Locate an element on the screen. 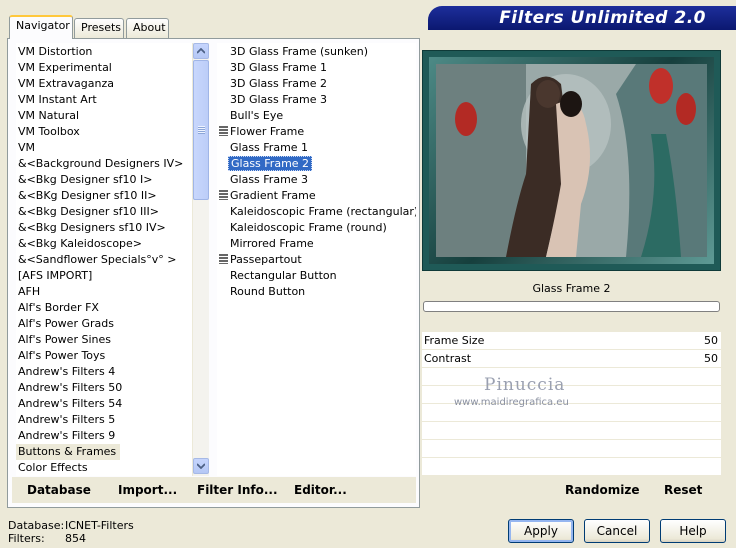 The height and width of the screenshot is (548, 736). category-item: VM Distortion is located at coordinates (104, 52).